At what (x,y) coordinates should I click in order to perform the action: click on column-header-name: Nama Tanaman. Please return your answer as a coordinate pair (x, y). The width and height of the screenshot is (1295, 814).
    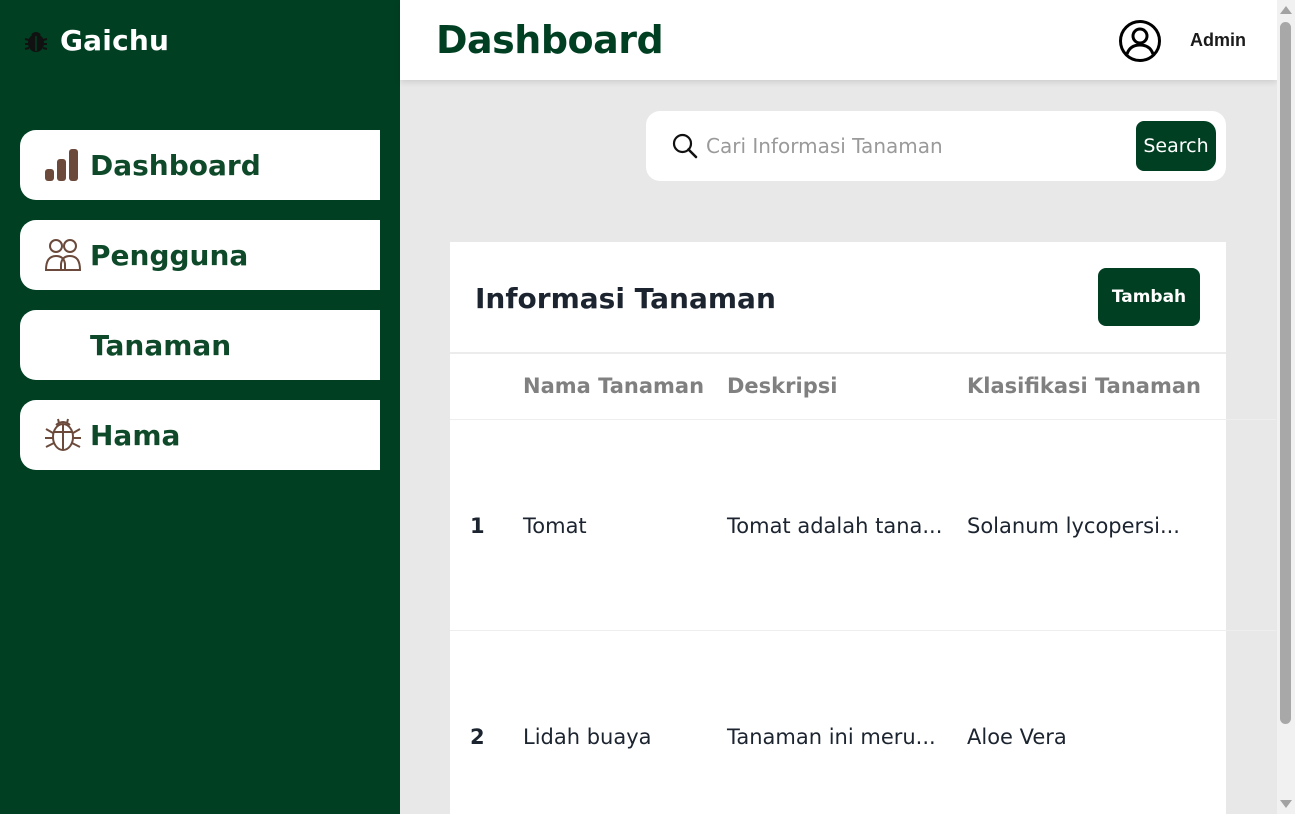
    Looking at the image, I should click on (614, 386).